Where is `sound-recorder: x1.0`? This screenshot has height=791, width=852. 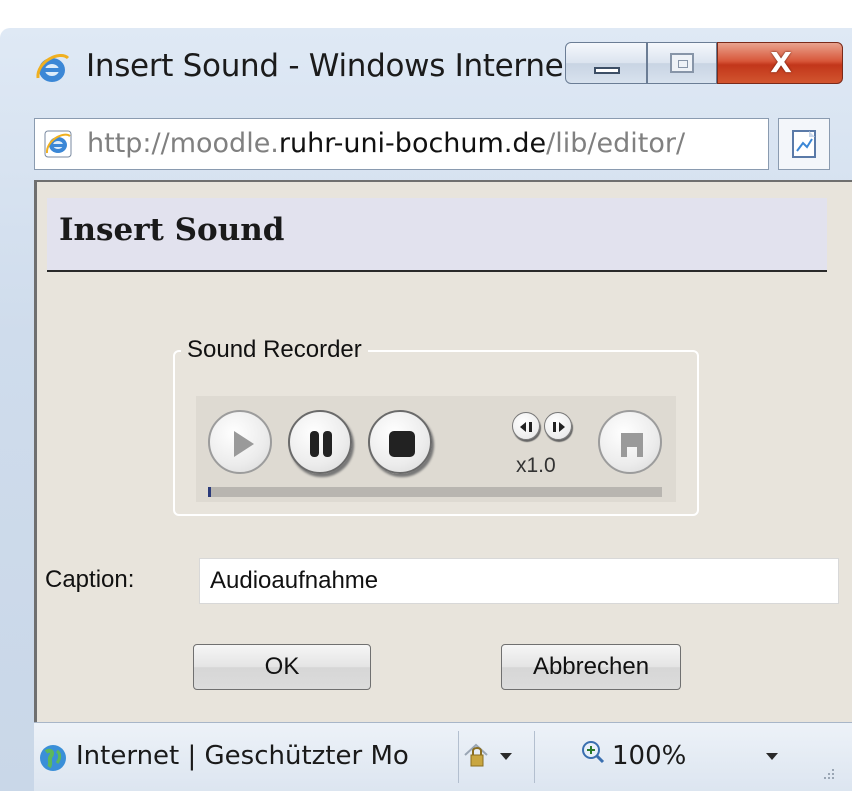
sound-recorder: x1.0 is located at coordinates (436, 449).